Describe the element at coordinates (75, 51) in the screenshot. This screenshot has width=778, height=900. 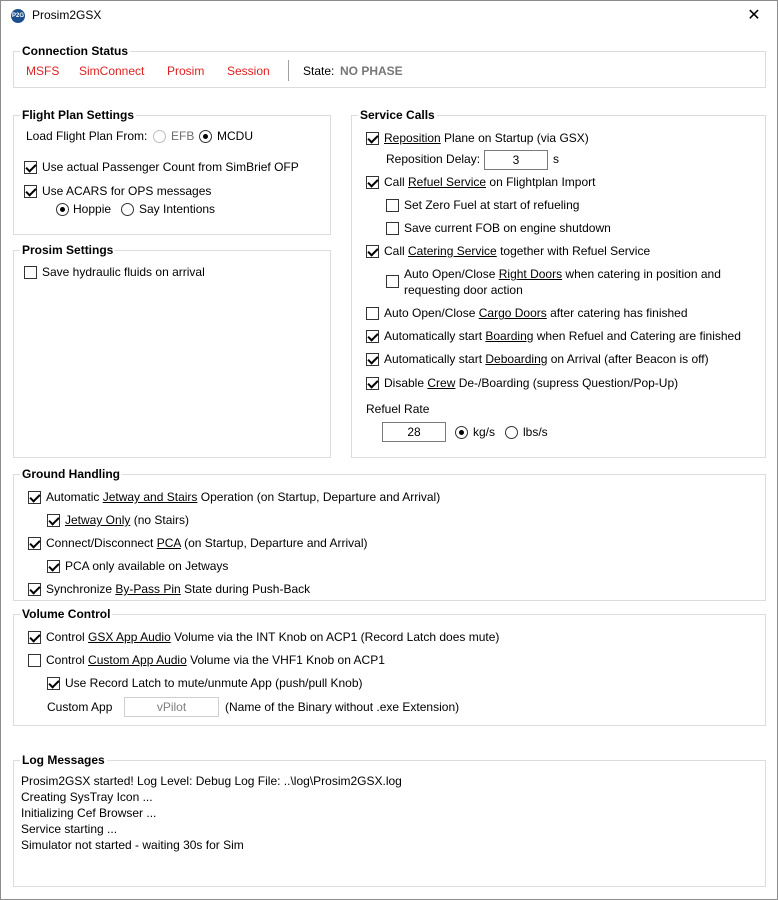
I see `connection-status-title: Connection Status` at that location.